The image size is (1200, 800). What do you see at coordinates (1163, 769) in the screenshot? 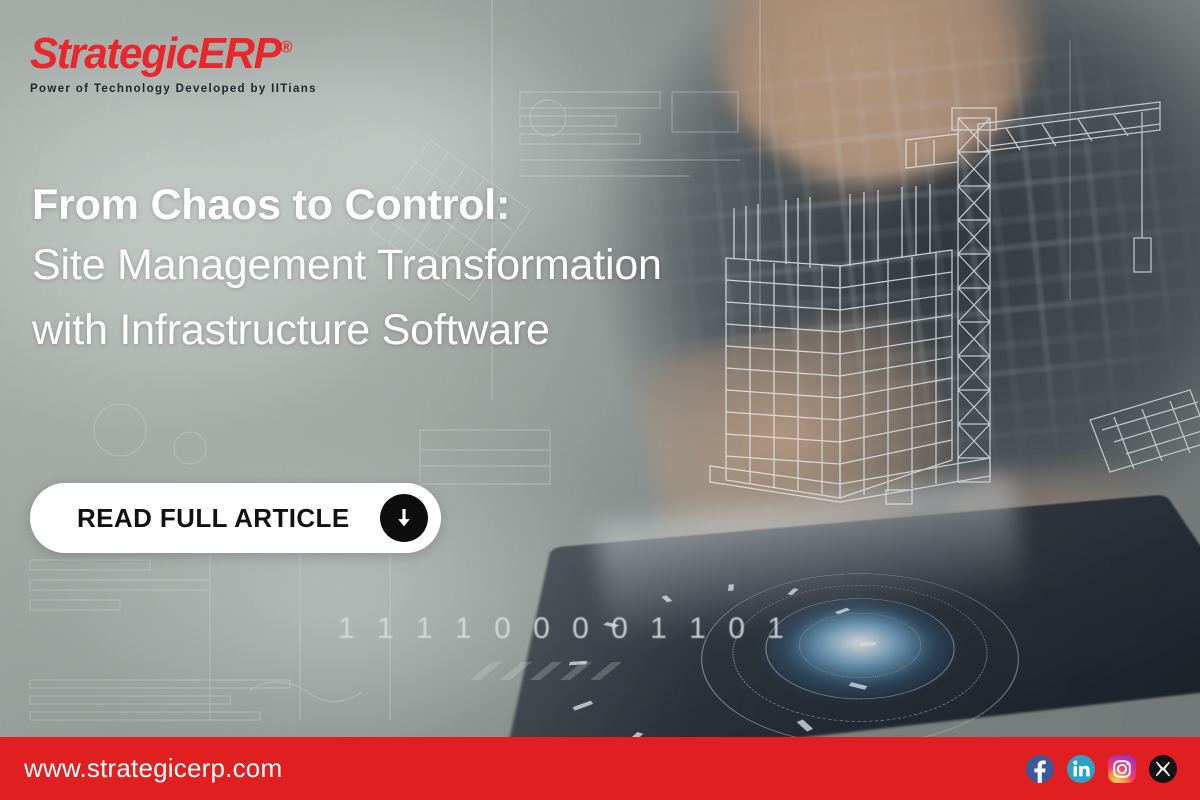
I see `x-twitter-icon` at bounding box center [1163, 769].